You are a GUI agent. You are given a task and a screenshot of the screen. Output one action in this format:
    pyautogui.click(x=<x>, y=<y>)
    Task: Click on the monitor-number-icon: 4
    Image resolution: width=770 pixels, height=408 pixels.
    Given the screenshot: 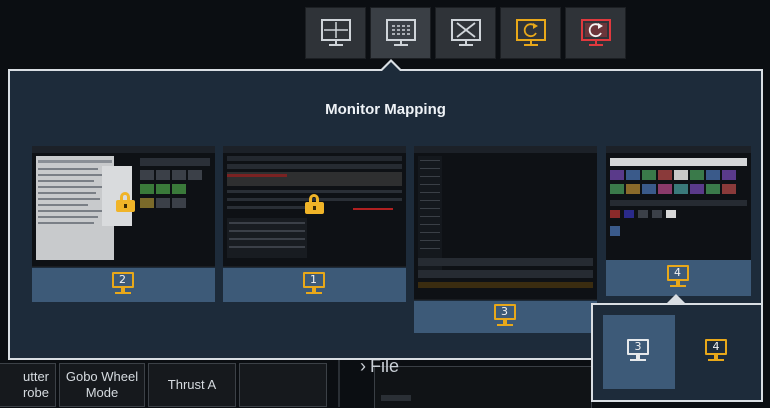 What is the action you would take?
    pyautogui.click(x=678, y=278)
    